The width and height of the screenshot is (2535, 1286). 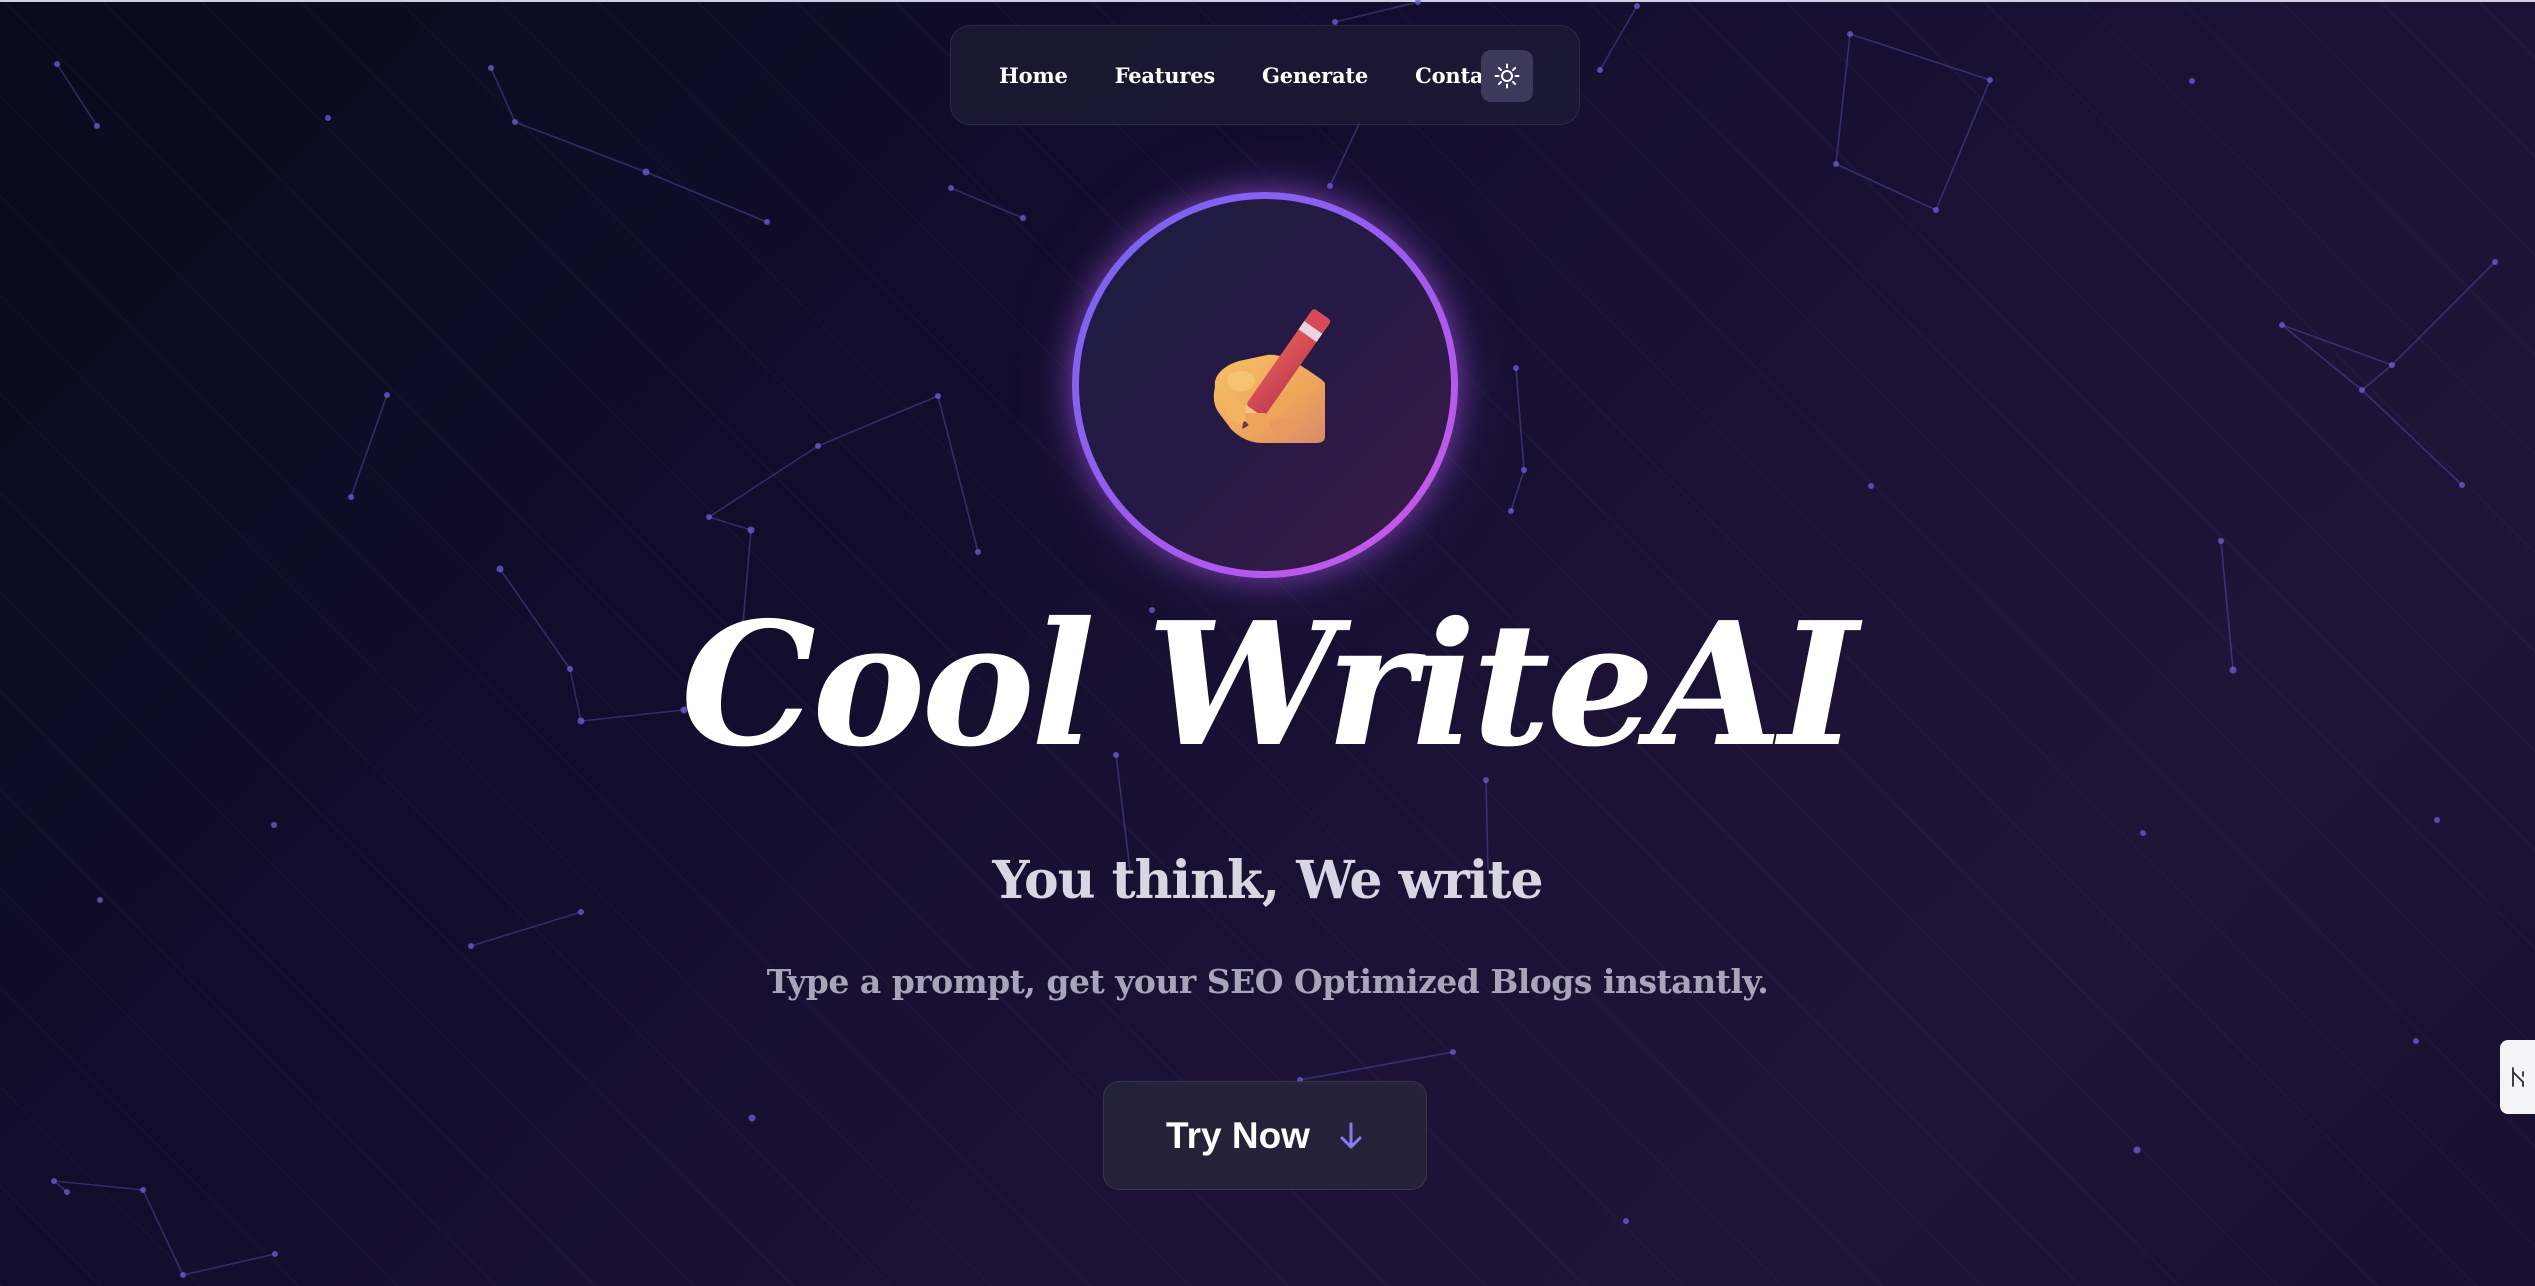 What do you see at coordinates (1269, 685) in the screenshot?
I see `brand-title: Cool WriteAI` at bounding box center [1269, 685].